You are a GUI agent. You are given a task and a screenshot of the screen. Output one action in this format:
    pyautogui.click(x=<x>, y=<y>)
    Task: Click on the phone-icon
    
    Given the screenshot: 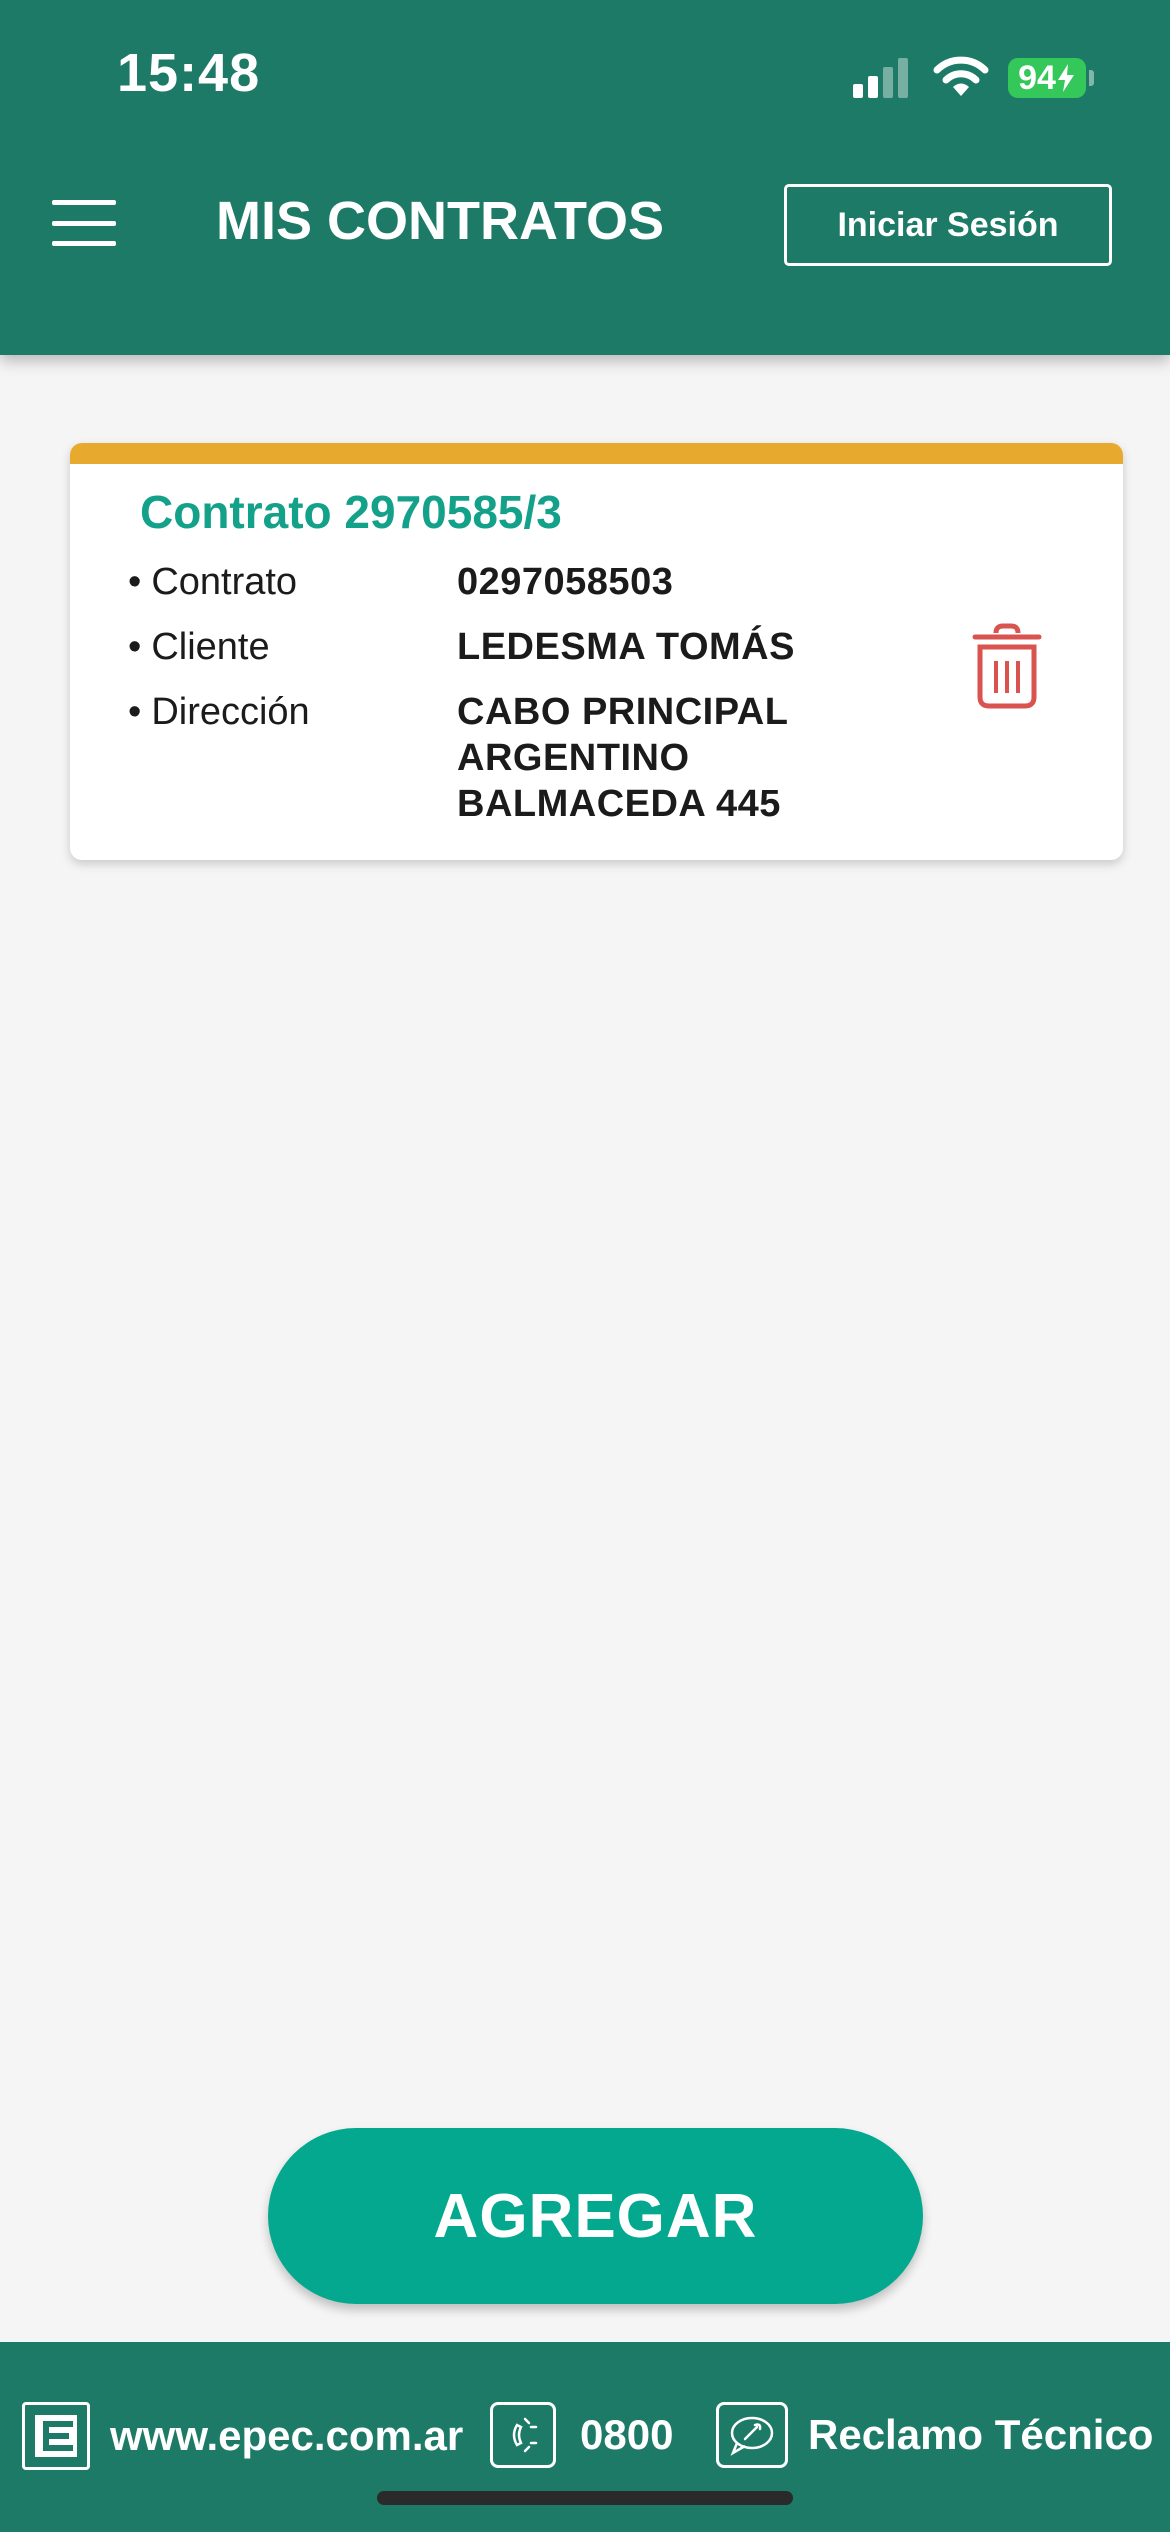 What is the action you would take?
    pyautogui.click(x=523, y=2435)
    